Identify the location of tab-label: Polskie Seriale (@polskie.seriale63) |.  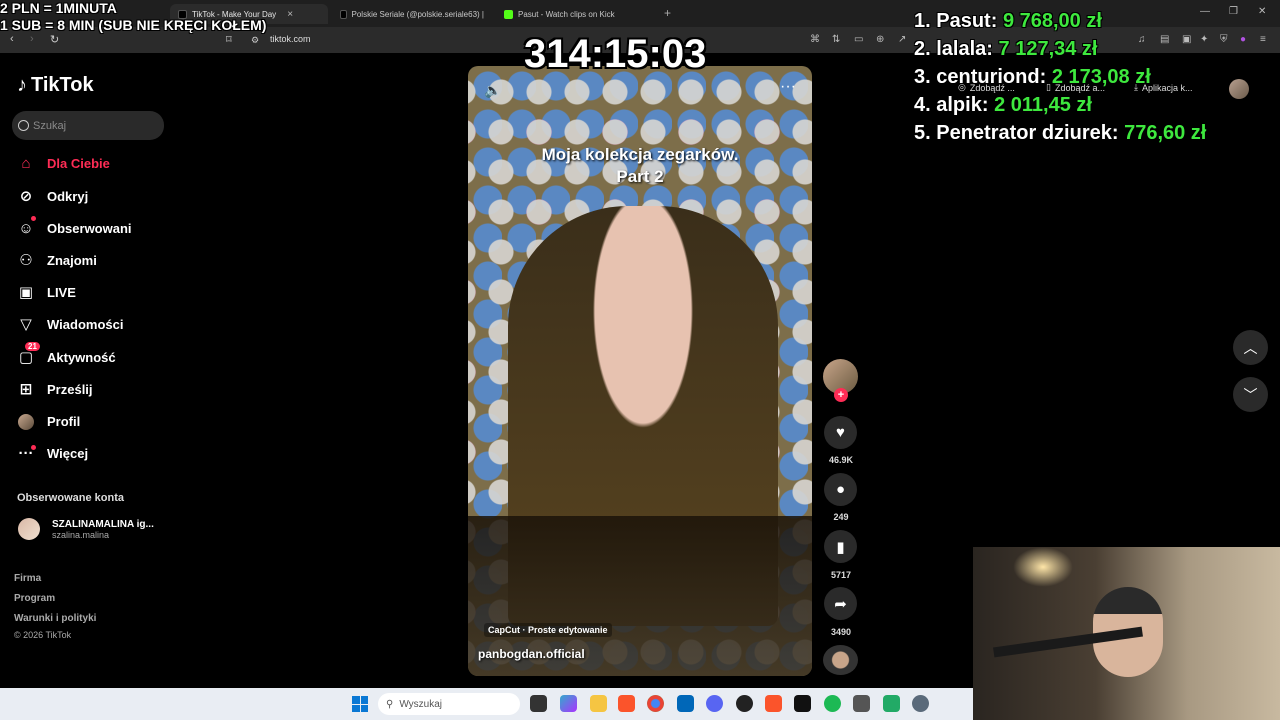
(417, 14).